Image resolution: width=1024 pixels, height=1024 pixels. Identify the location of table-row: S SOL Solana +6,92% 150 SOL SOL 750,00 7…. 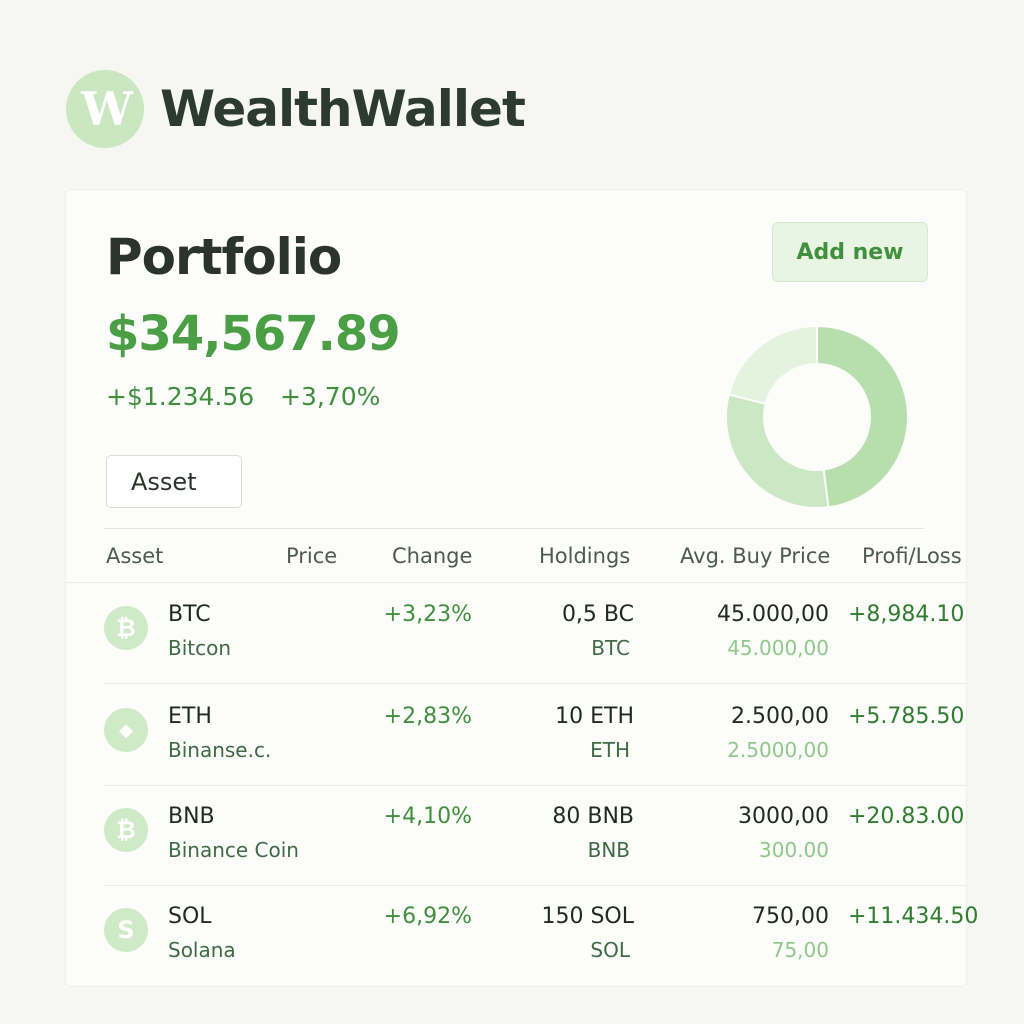
(522, 936).